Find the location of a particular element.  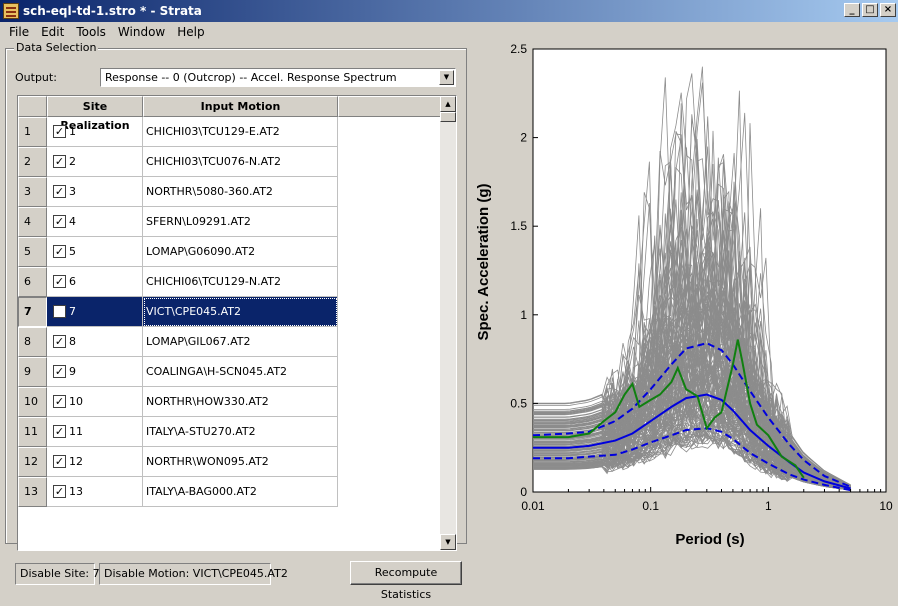

input-motion-cell: CHICHI03\TCU076-N.AT2 is located at coordinates (240, 162).